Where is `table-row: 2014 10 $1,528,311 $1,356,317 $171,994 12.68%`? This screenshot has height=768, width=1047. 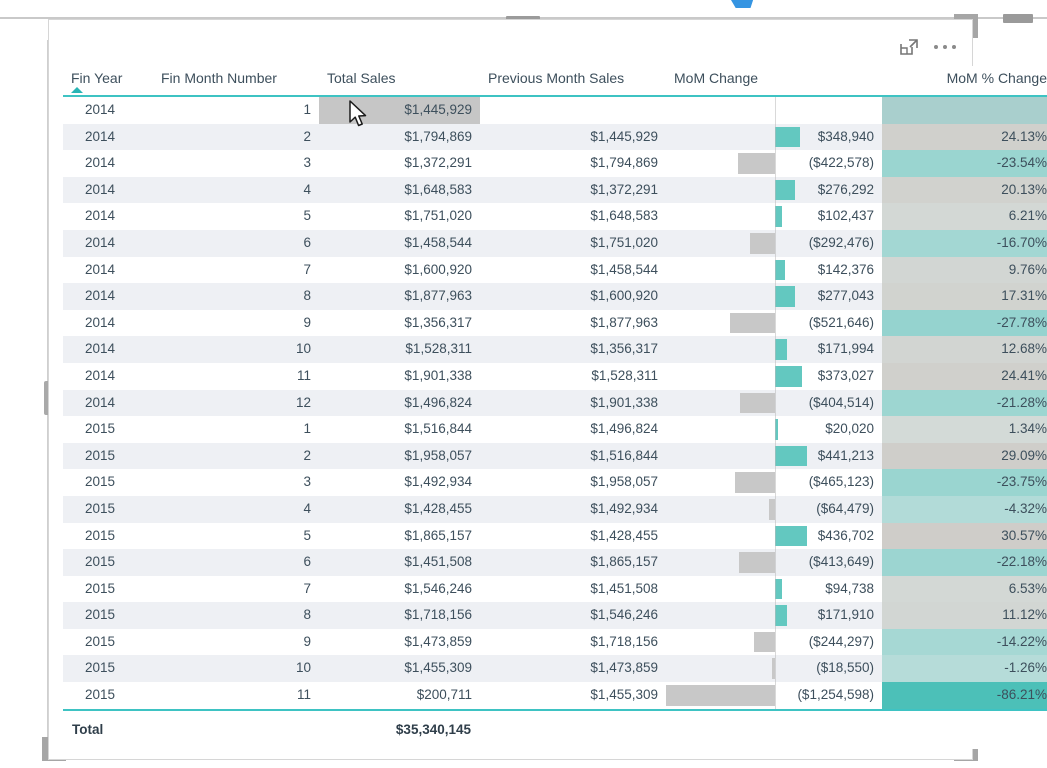 table-row: 2014 10 $1,528,311 $1,356,317 $171,994 12.68% is located at coordinates (555, 349).